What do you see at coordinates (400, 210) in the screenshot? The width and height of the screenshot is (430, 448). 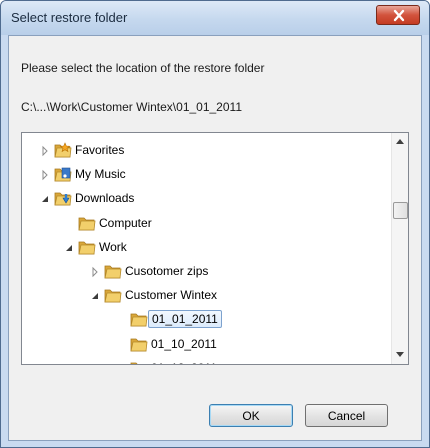 I see `scroll-thumb` at bounding box center [400, 210].